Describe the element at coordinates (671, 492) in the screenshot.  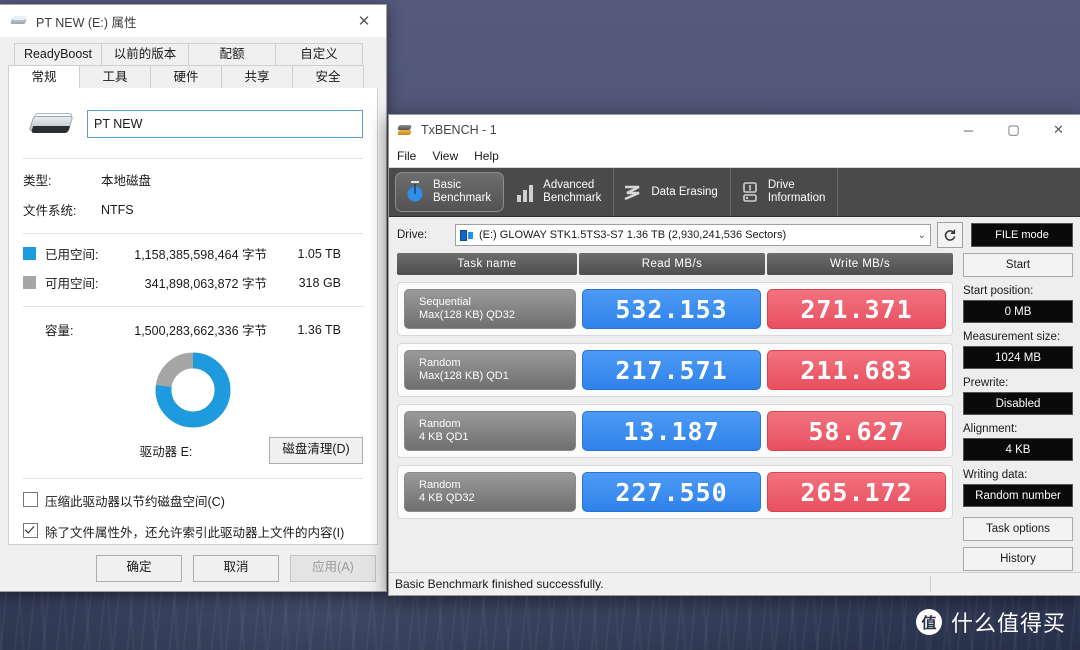
I see `read-value-cell: 227.550` at that location.